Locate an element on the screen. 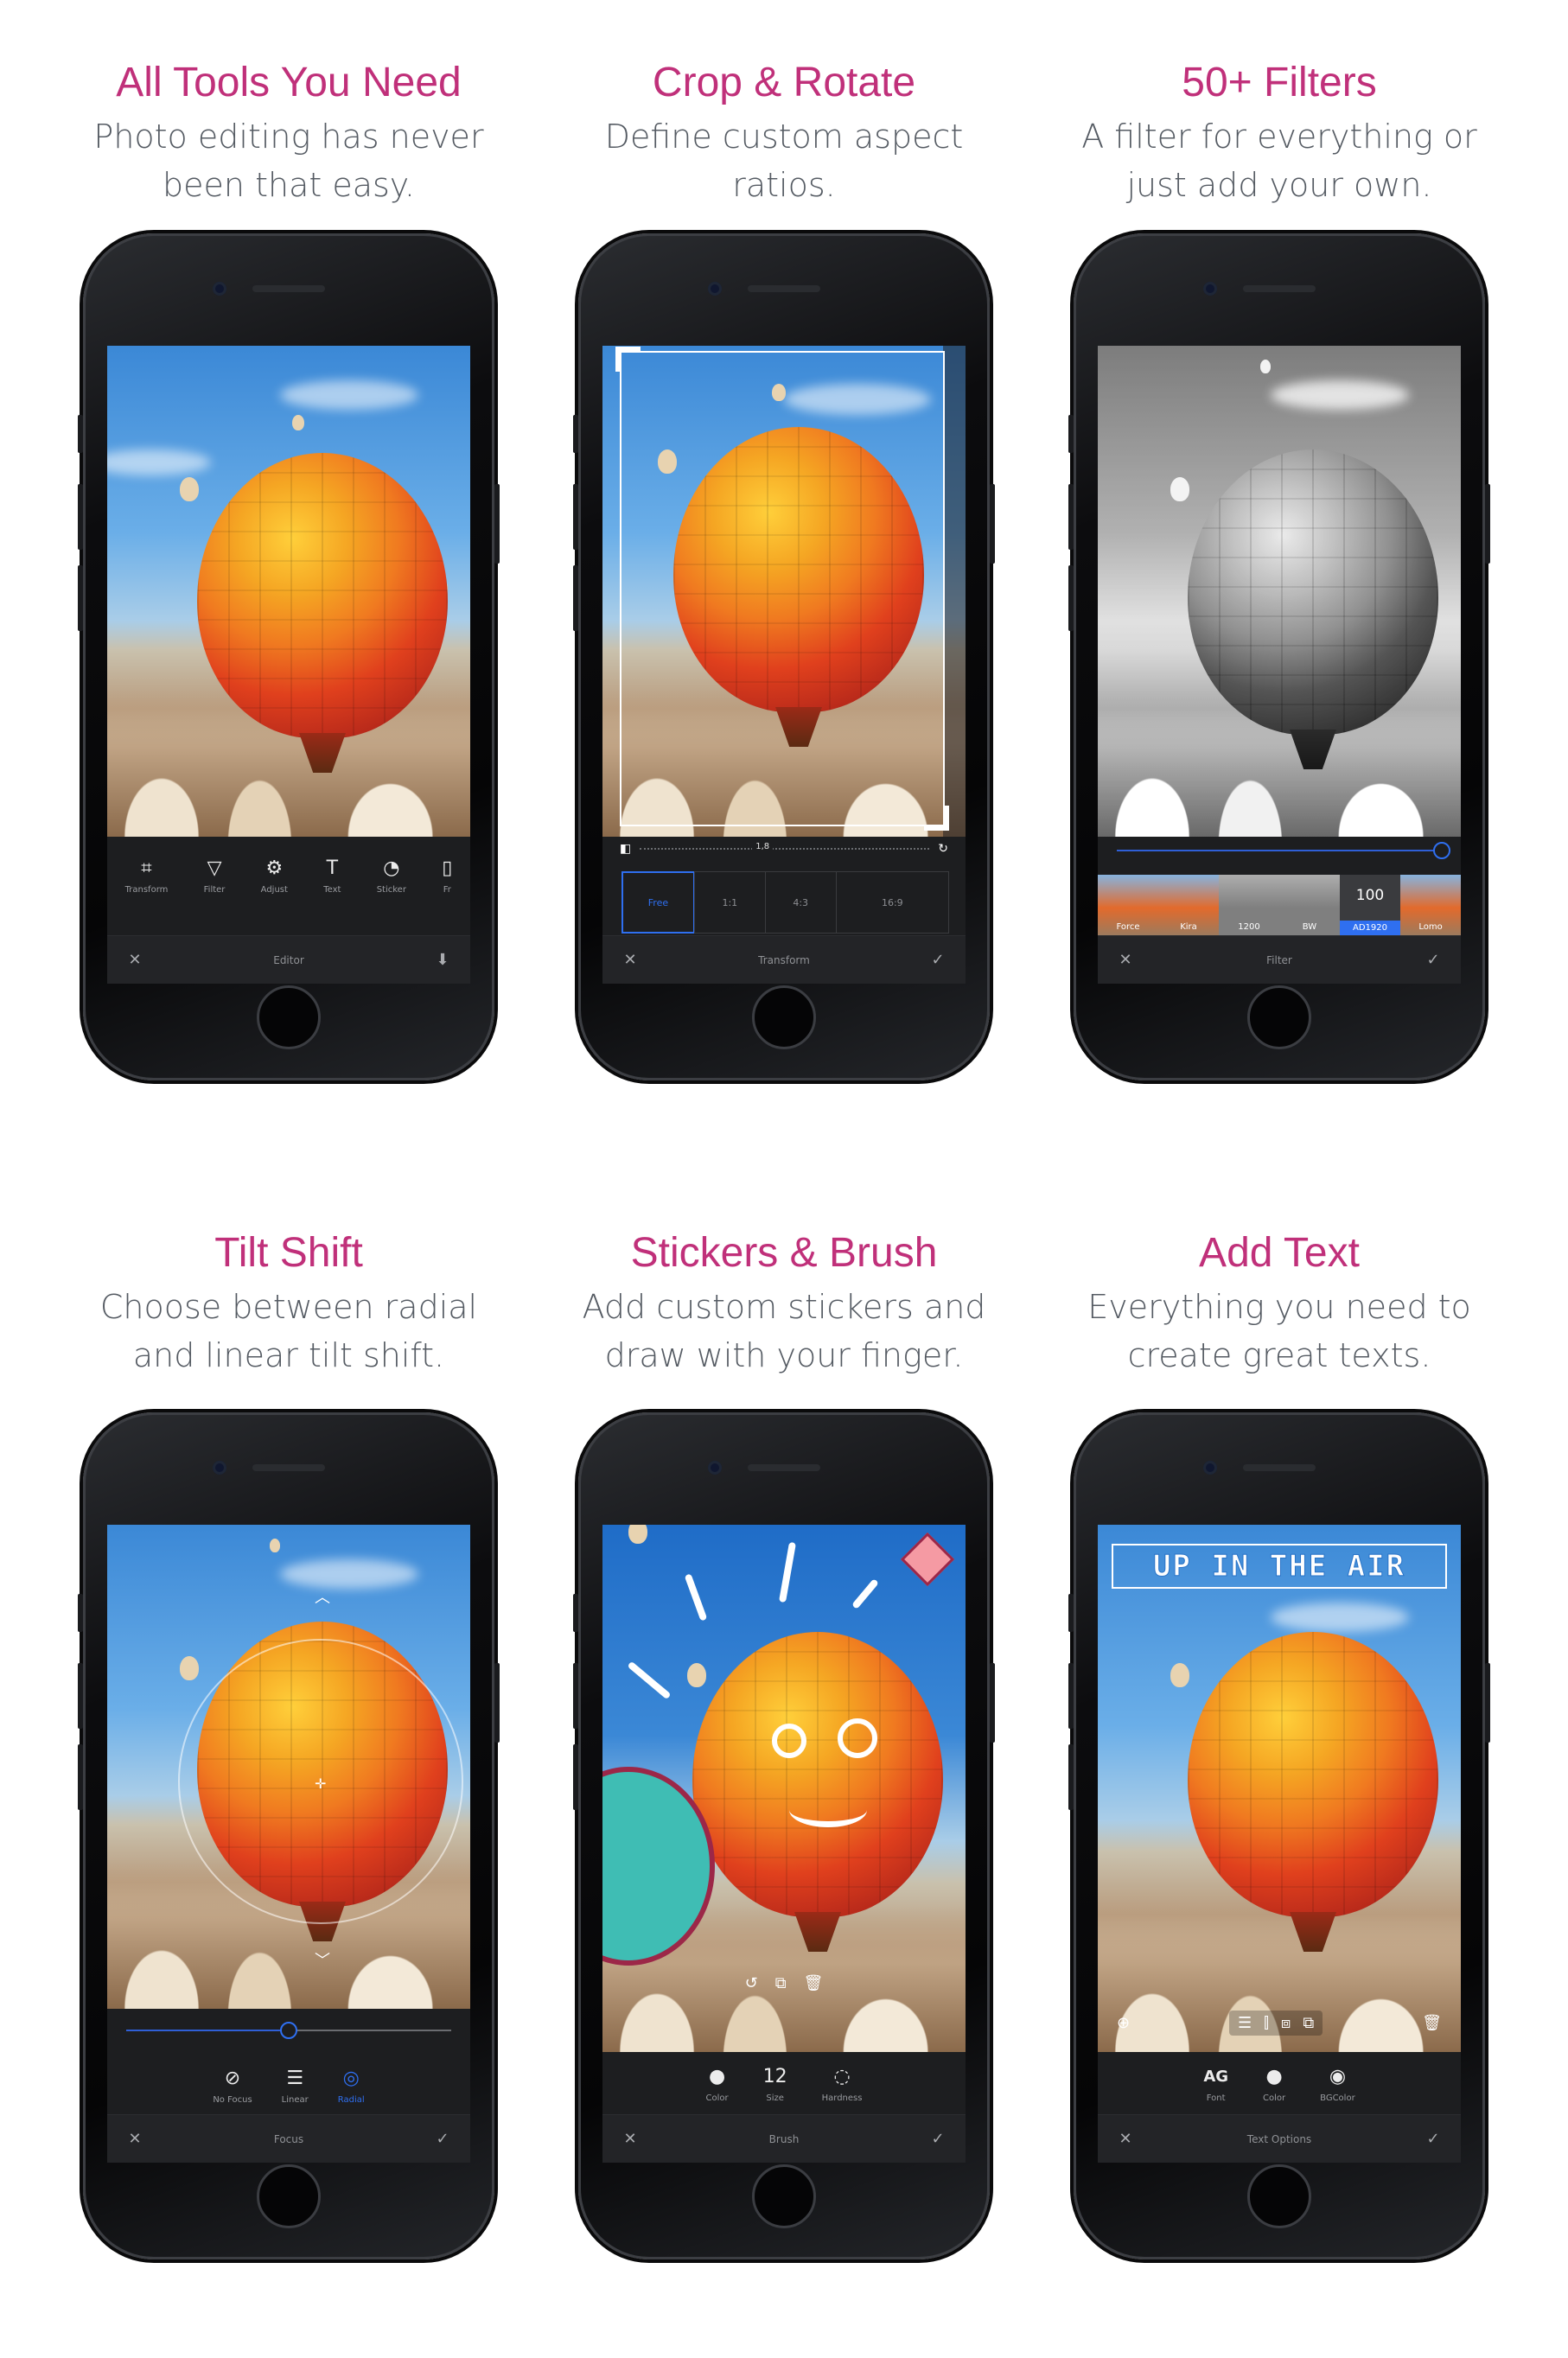 This screenshot has width=1568, height=2358. bottom-bar: ✕ Transform ✓ is located at coordinates (784, 959).